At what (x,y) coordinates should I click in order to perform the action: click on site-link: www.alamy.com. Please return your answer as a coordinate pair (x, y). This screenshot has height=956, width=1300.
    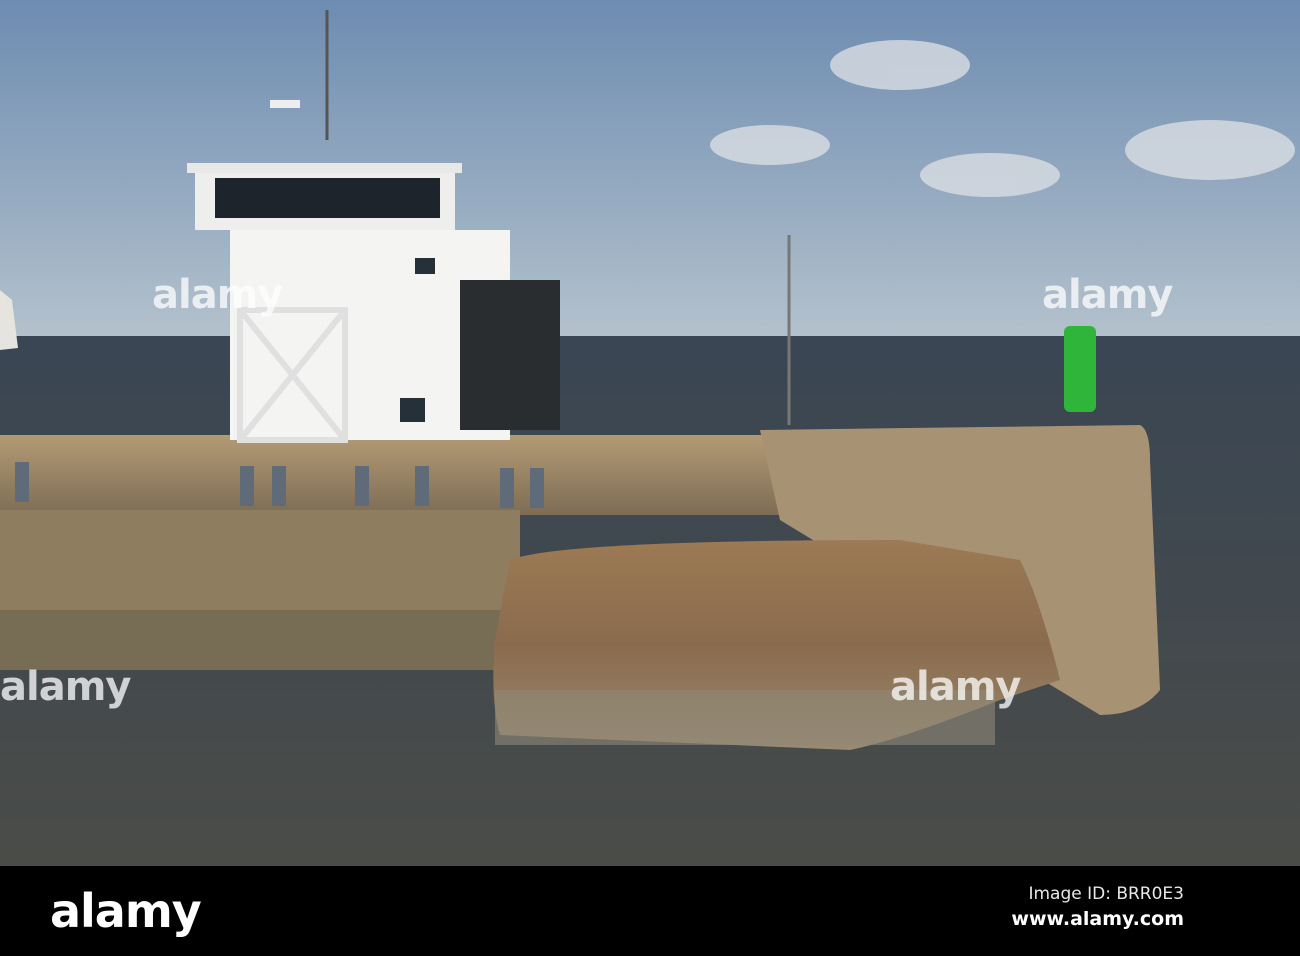
    Looking at the image, I should click on (1097, 919).